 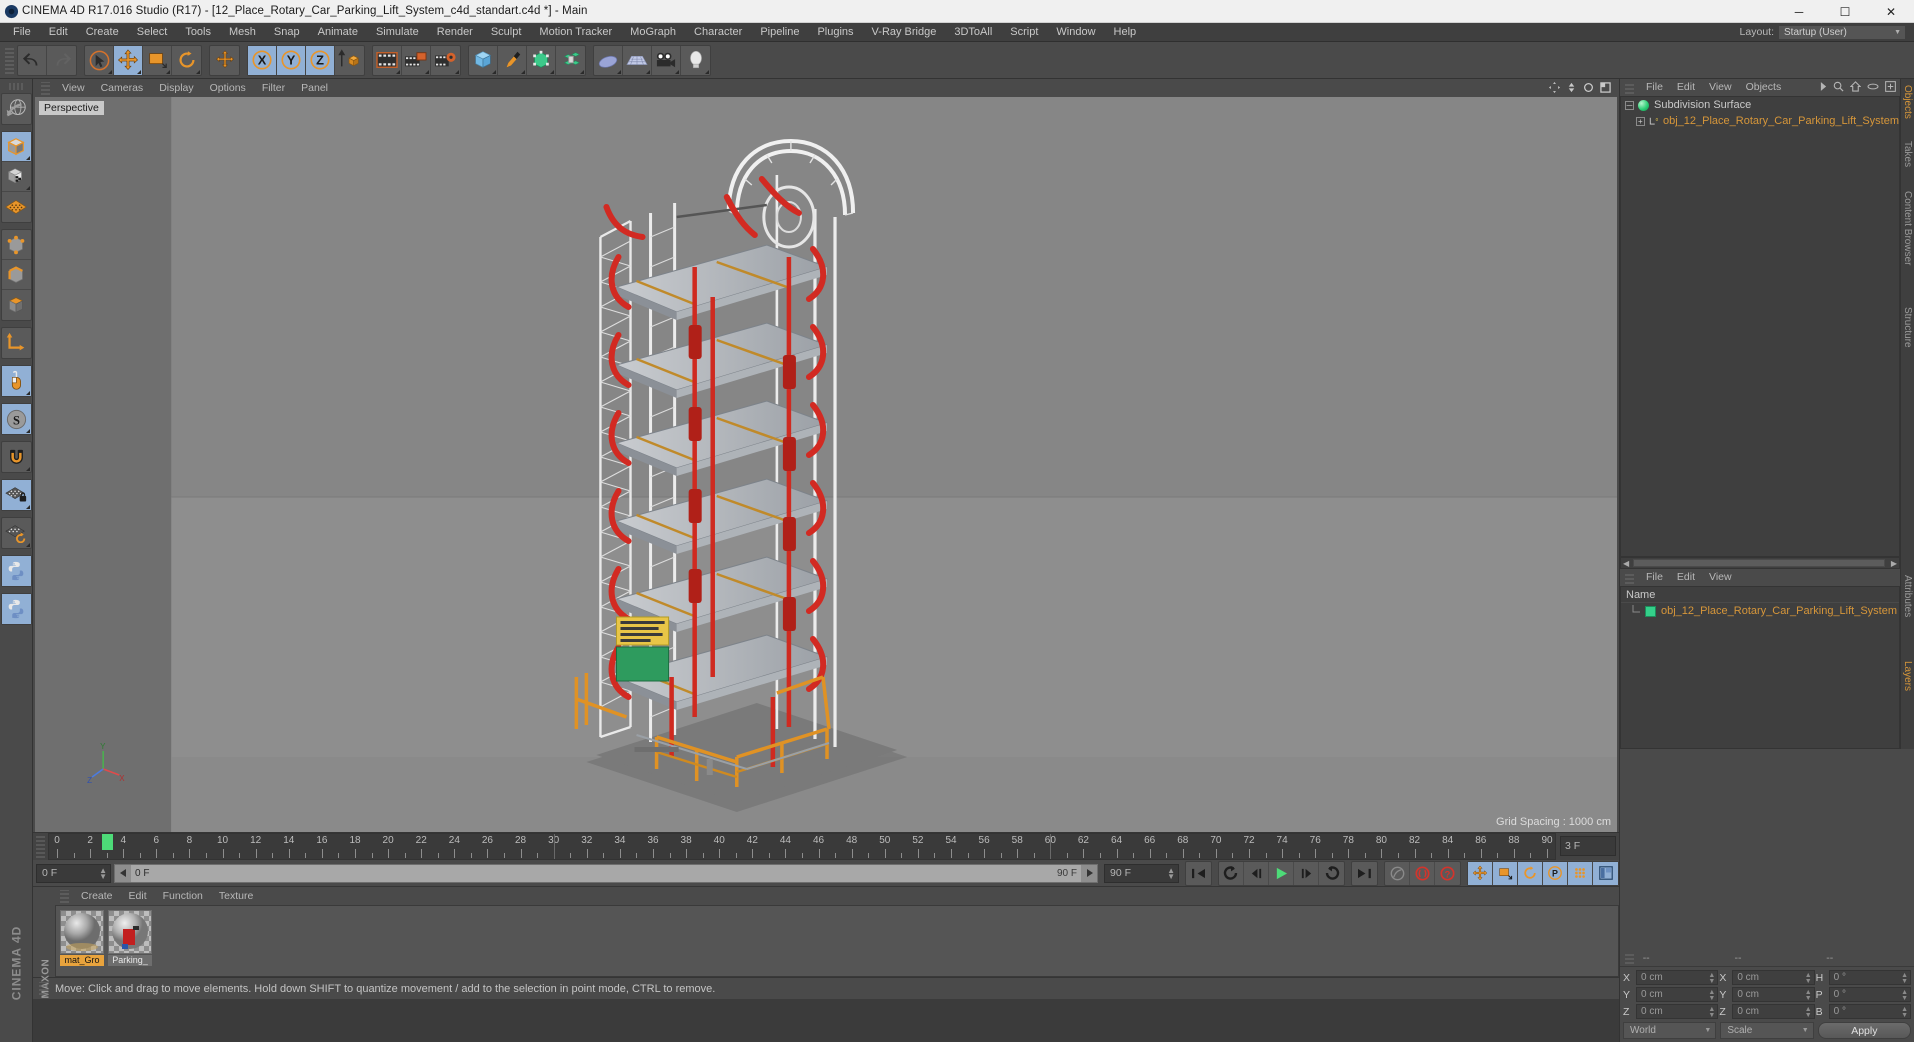 I want to click on coord-field-rot-b: 0 ° ▲ ▼, so click(x=1869, y=1011).